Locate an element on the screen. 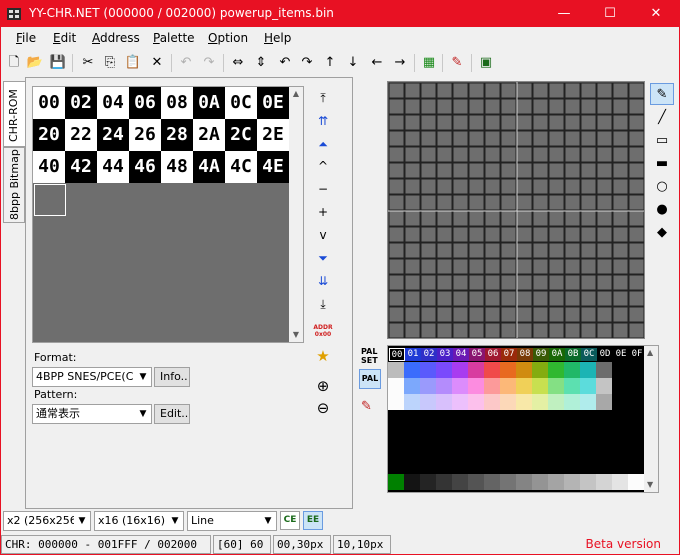 The image size is (680, 555). menu-address: Address is located at coordinates (116, 38).